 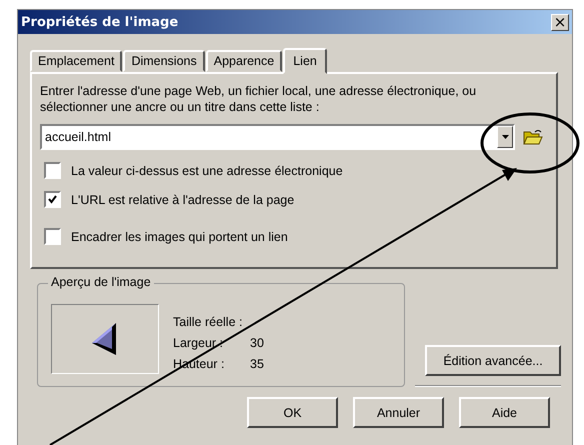 I want to click on size-label: Taille réelle :, so click(x=208, y=322).